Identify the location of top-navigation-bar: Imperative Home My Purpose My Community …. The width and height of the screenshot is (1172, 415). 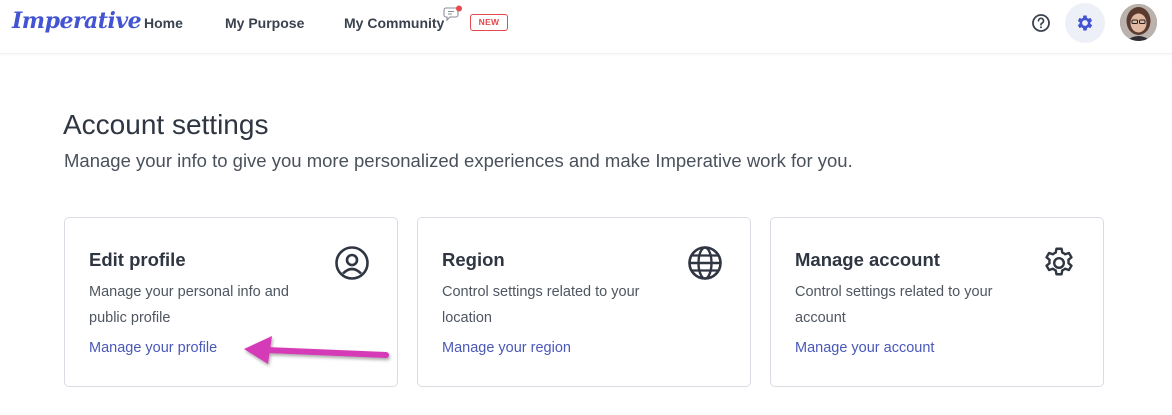
(586, 27).